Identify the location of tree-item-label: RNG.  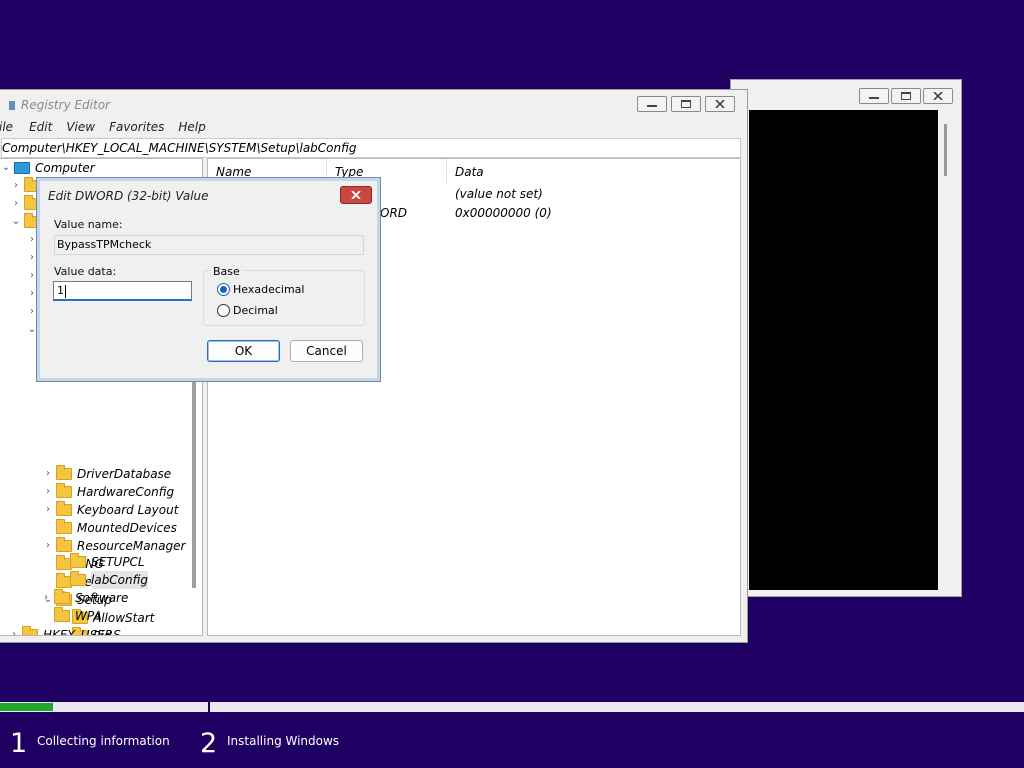
(90, 564).